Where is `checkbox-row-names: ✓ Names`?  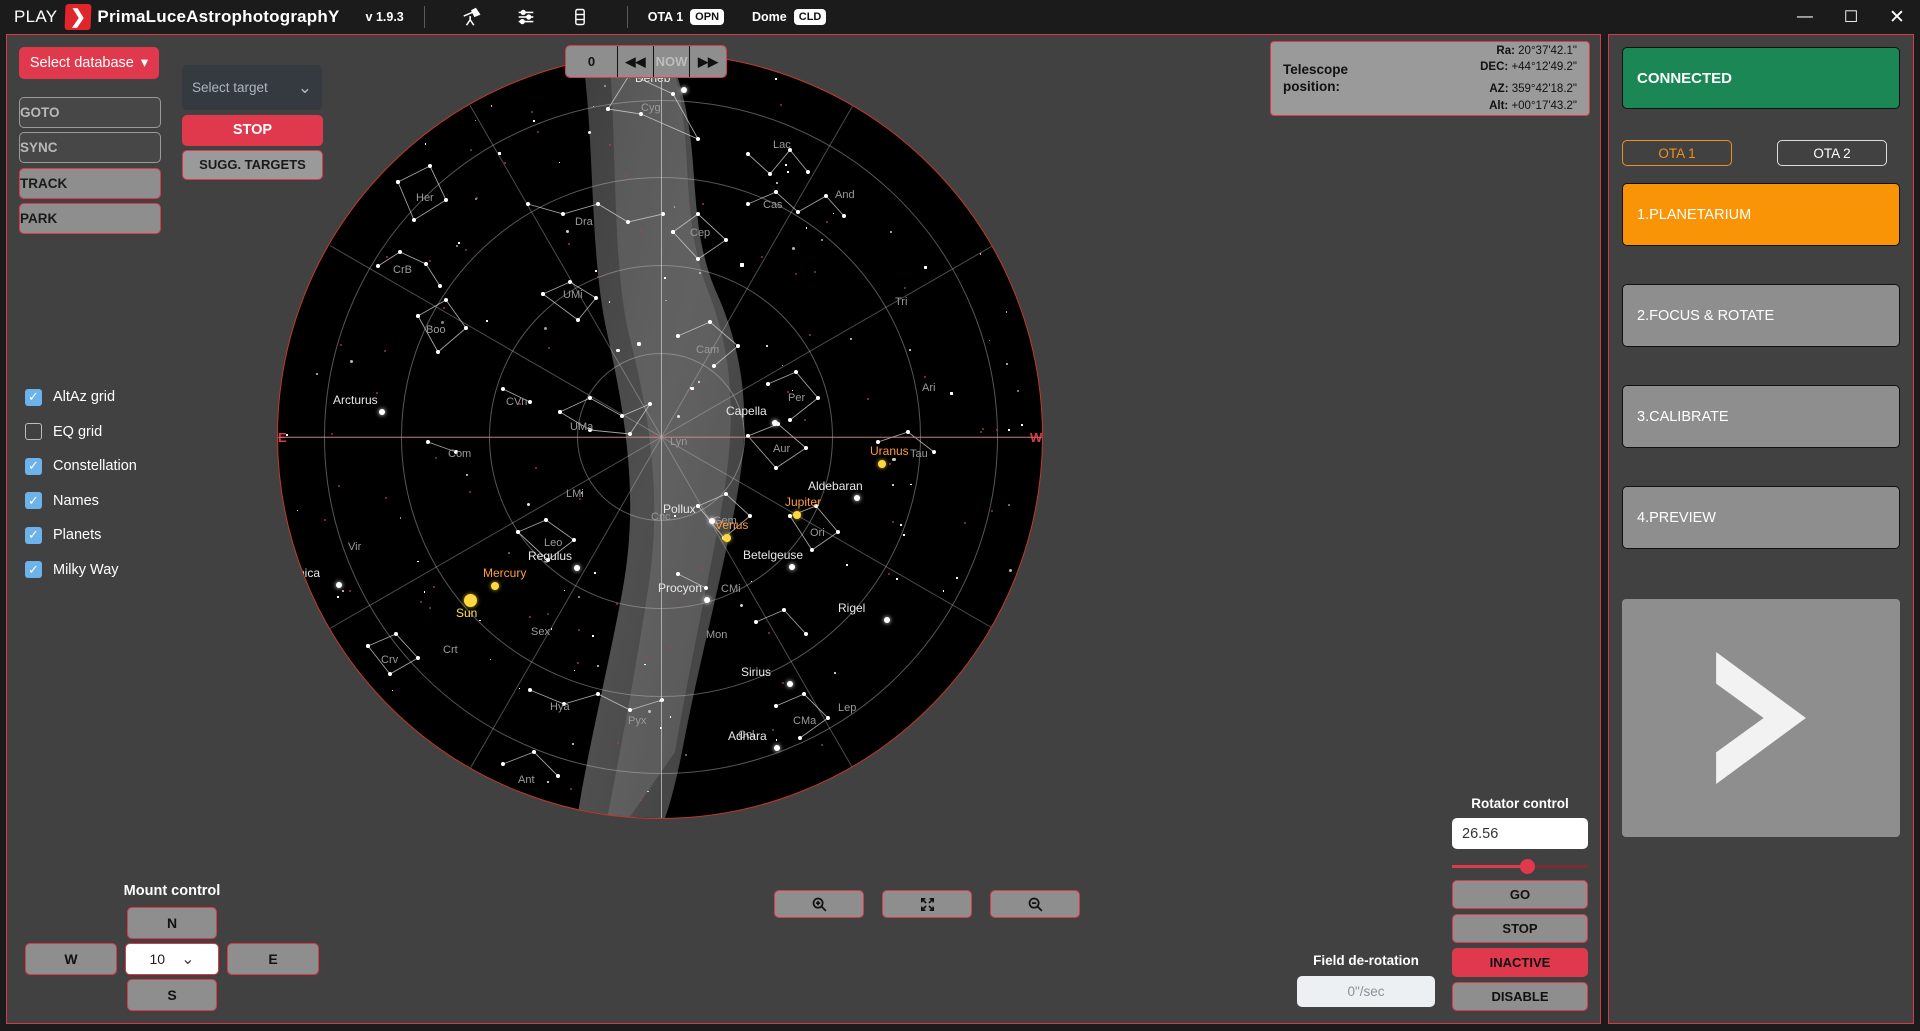 checkbox-row-names: ✓ Names is located at coordinates (81, 501).